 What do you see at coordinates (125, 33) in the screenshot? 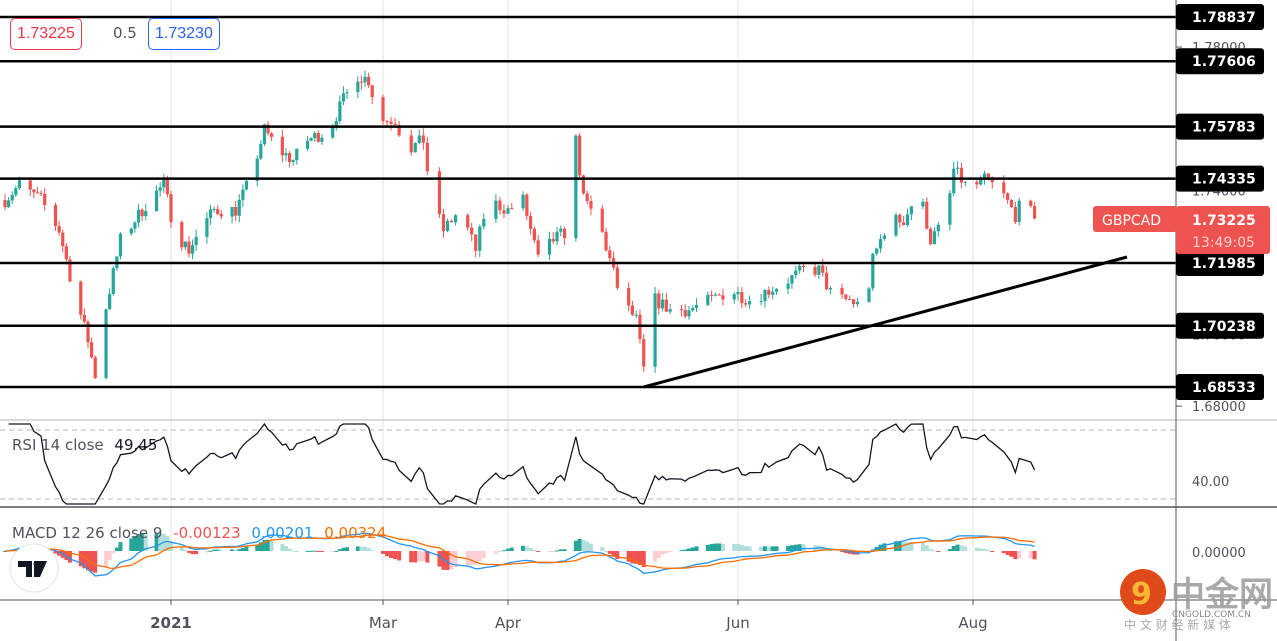
I see `spread-value: 0.5` at bounding box center [125, 33].